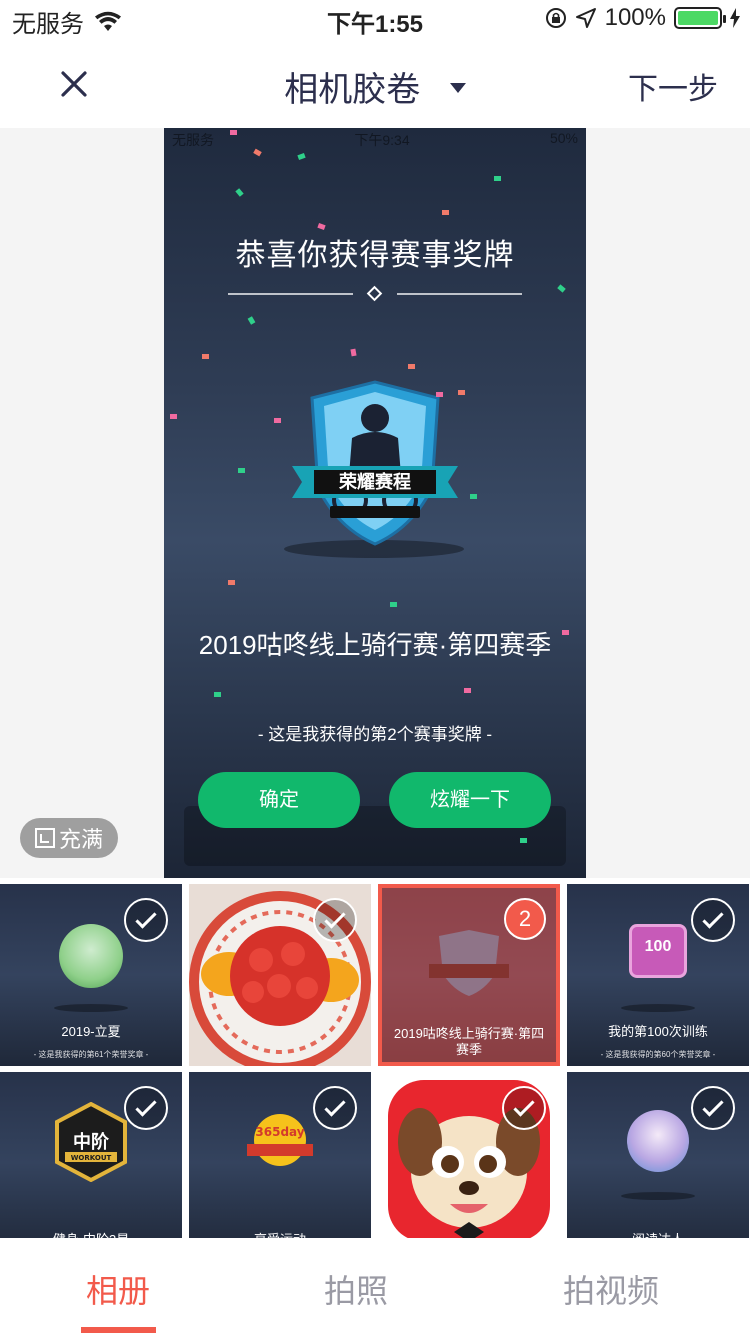 The width and height of the screenshot is (750, 1334). I want to click on title-divider, so click(375, 293).